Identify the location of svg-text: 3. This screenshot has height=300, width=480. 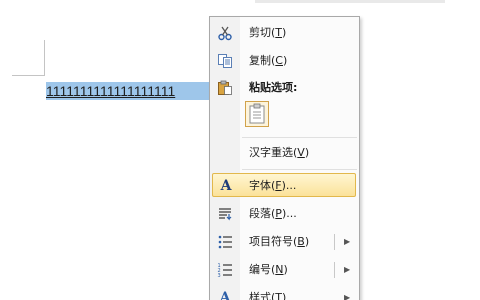
(219, 275).